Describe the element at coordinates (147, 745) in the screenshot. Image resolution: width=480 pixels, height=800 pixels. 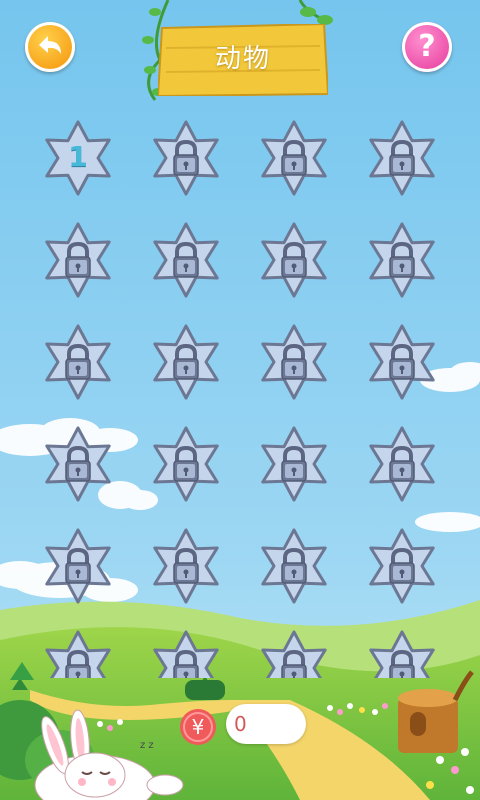
I see `svg-text: z z` at that location.